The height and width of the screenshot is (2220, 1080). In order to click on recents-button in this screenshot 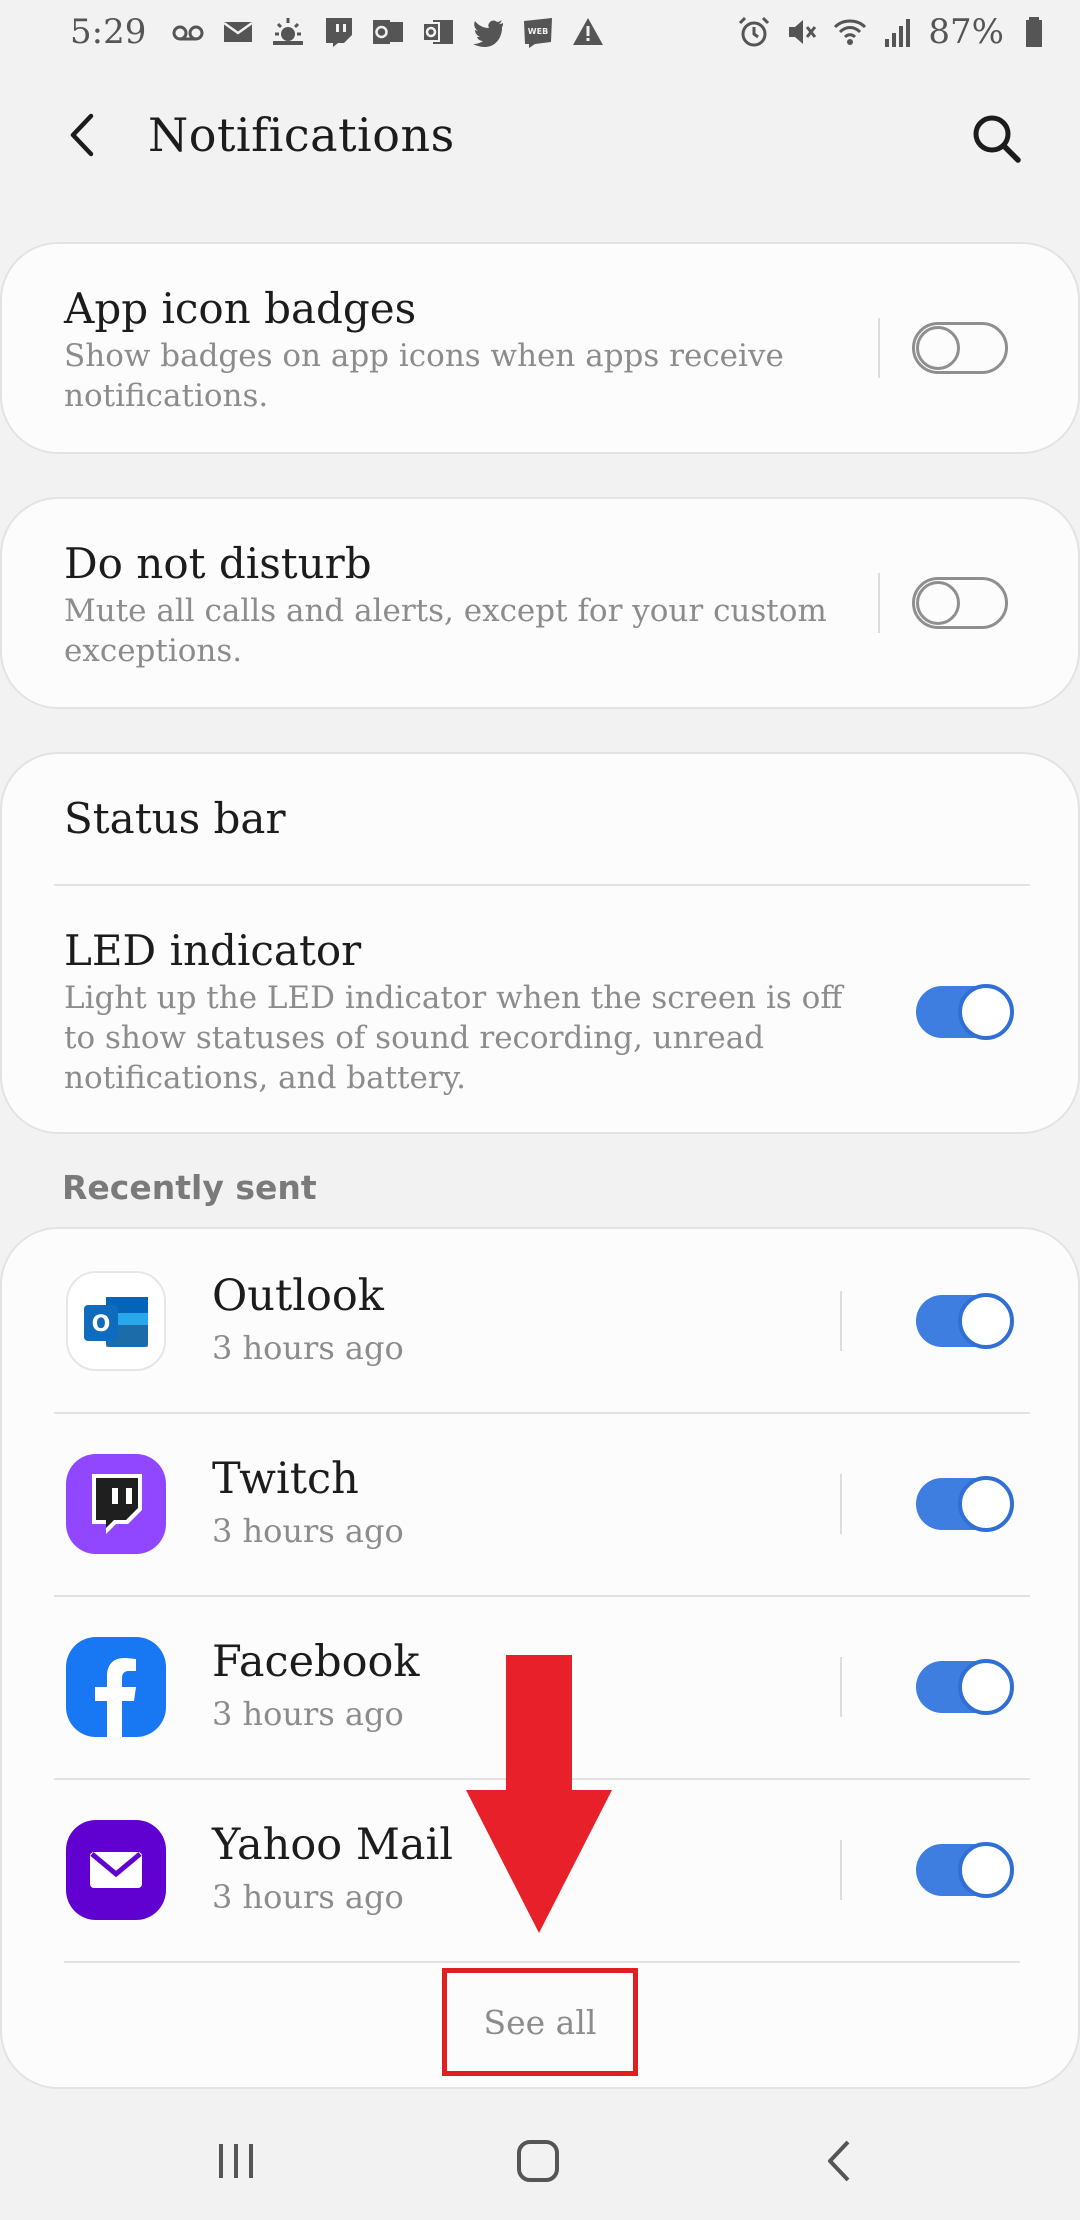, I will do `click(236, 2161)`.